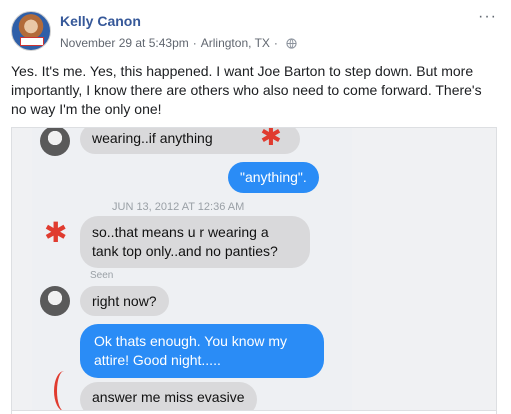  I want to click on sender-avatar, so click(55, 301).